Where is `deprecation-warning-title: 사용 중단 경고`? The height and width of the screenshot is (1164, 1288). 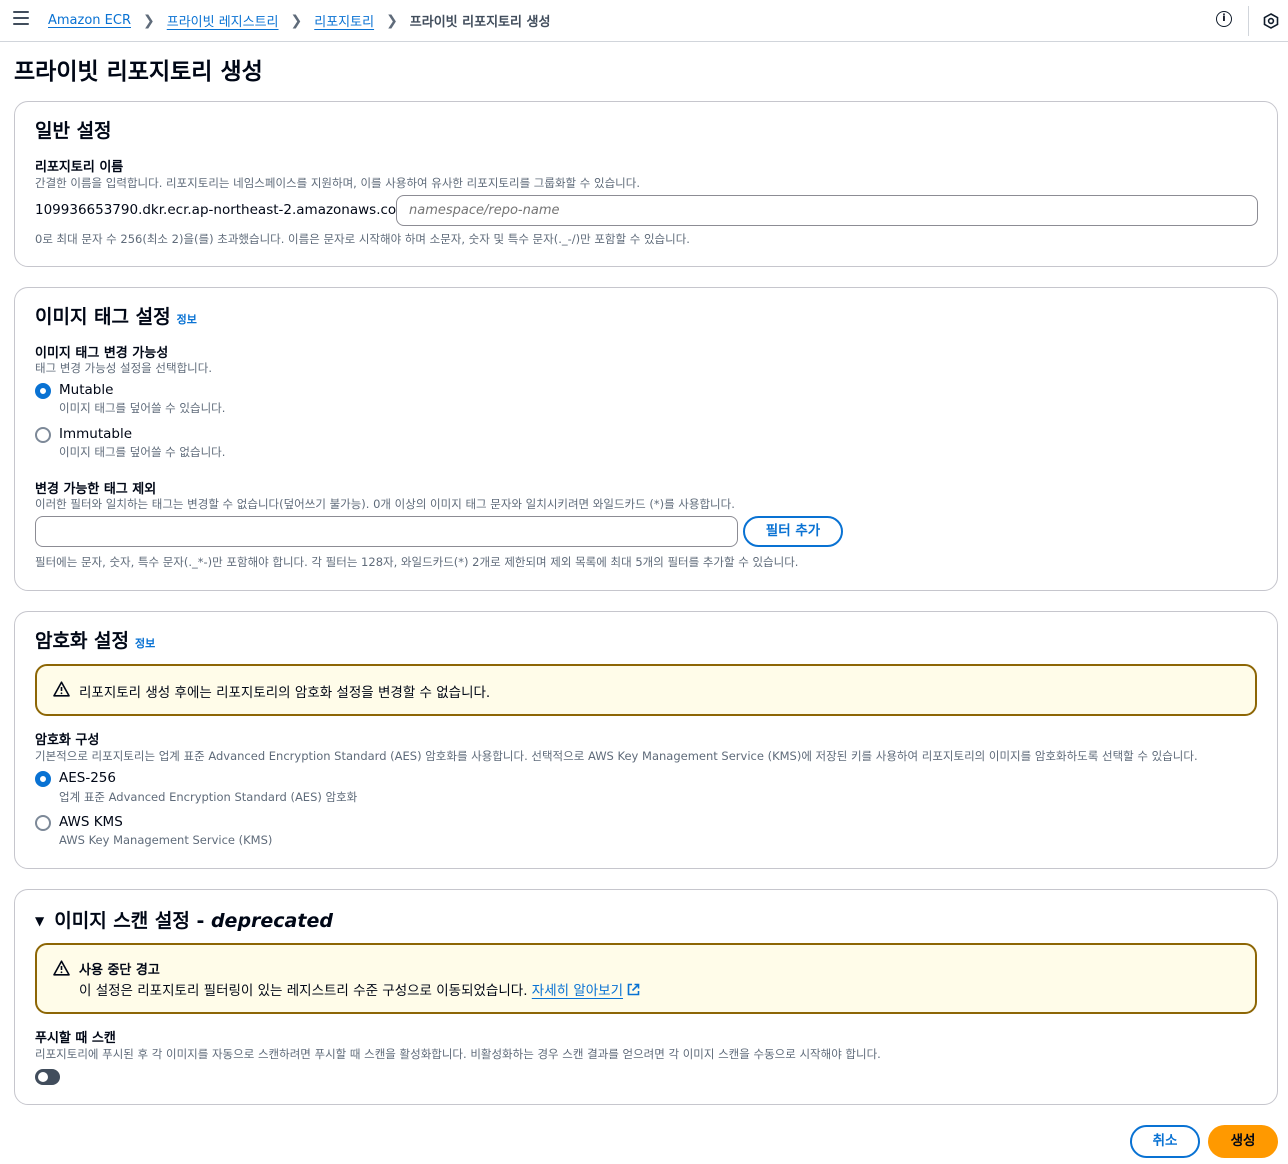
deprecation-warning-title: 사용 중단 경고 is located at coordinates (119, 970).